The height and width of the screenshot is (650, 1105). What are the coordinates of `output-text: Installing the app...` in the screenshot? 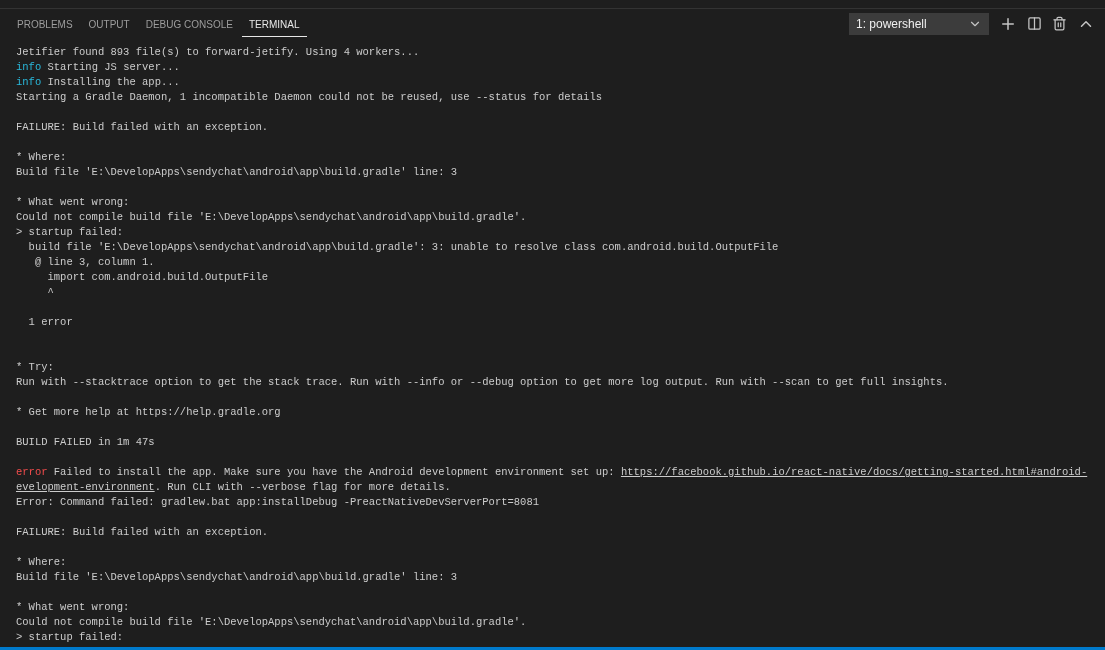 It's located at (113, 82).